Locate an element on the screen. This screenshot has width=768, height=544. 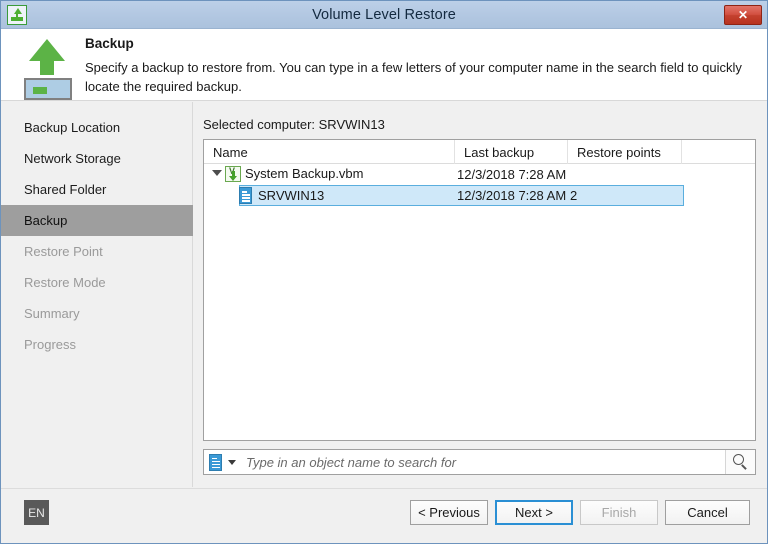
column-header-last-backup: Last backup is located at coordinates (511, 152).